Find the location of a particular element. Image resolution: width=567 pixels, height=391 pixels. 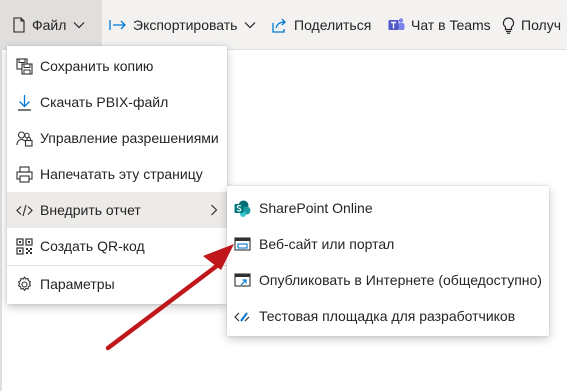

menu-item-print-page: Напечатать эту страницу is located at coordinates (117, 174).